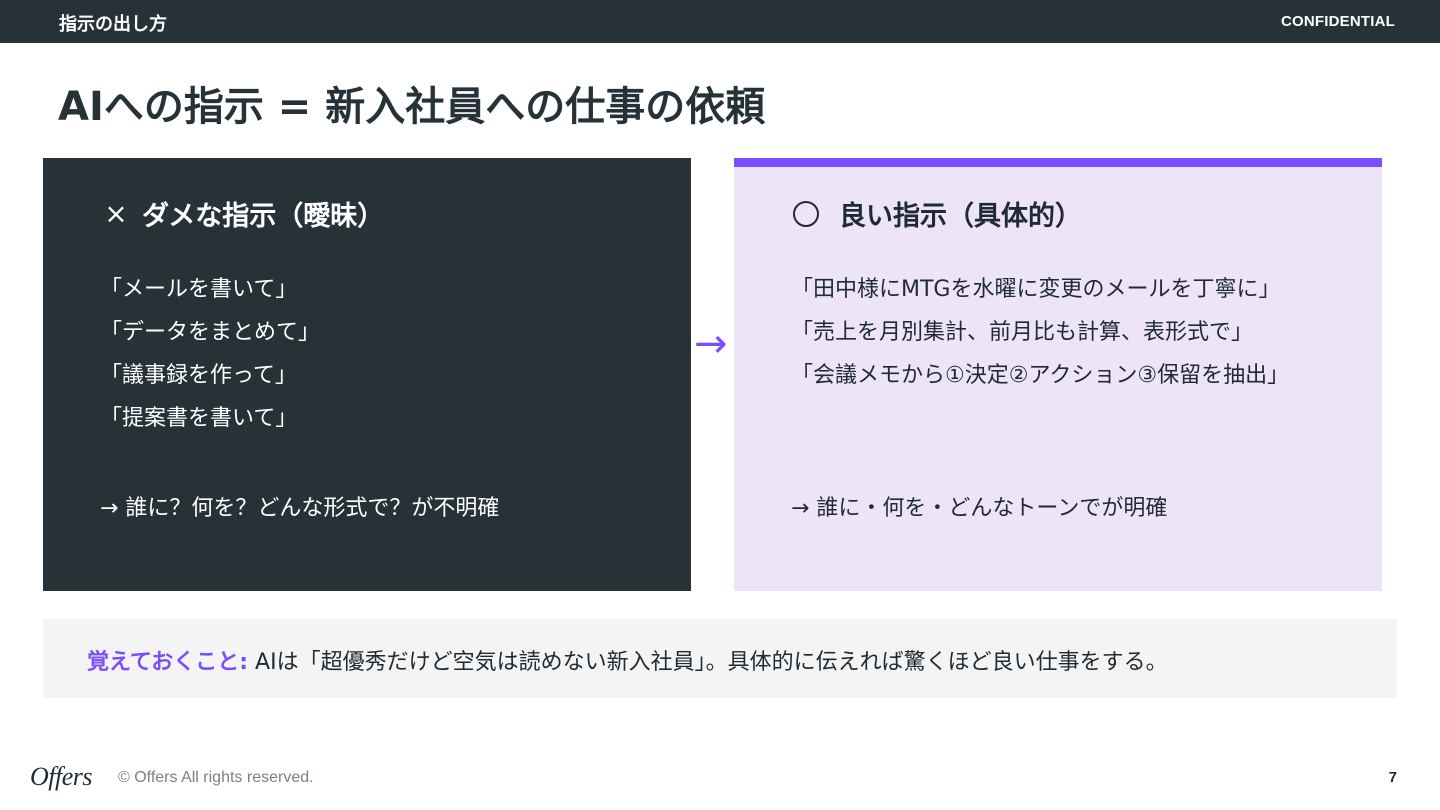  I want to click on good-quote-item: 「売上を月別集計、前月比も計算、表形式で」, so click(1022, 332).